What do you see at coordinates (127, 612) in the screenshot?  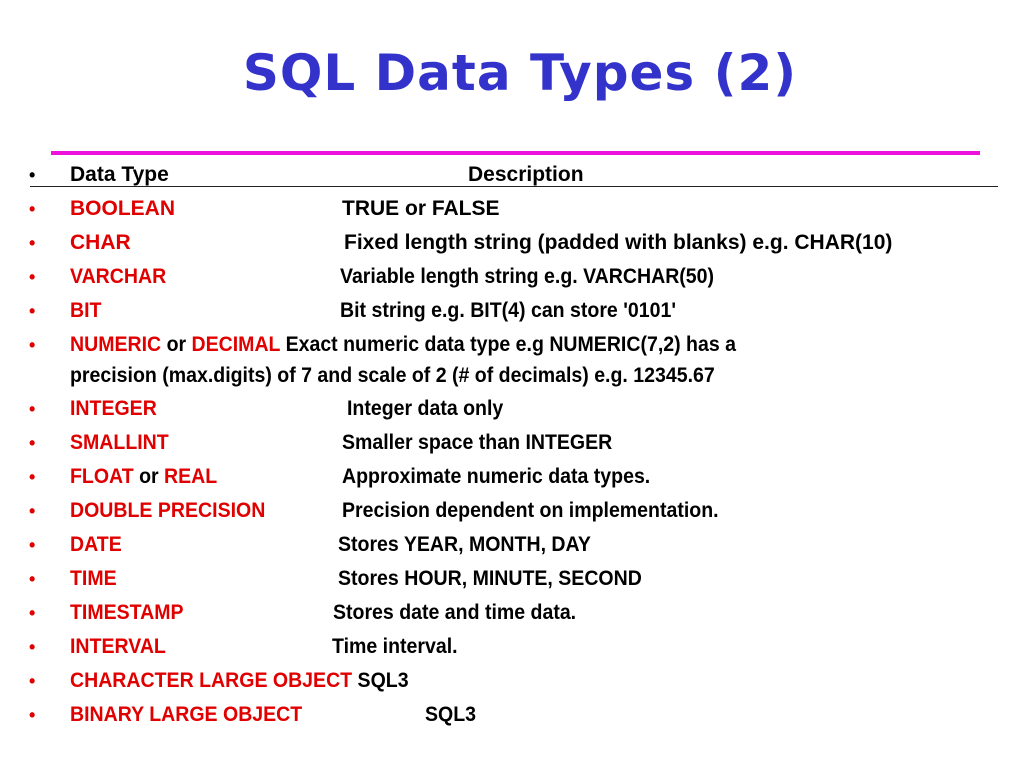 I see `data-type-name: TIMESTAMP` at bounding box center [127, 612].